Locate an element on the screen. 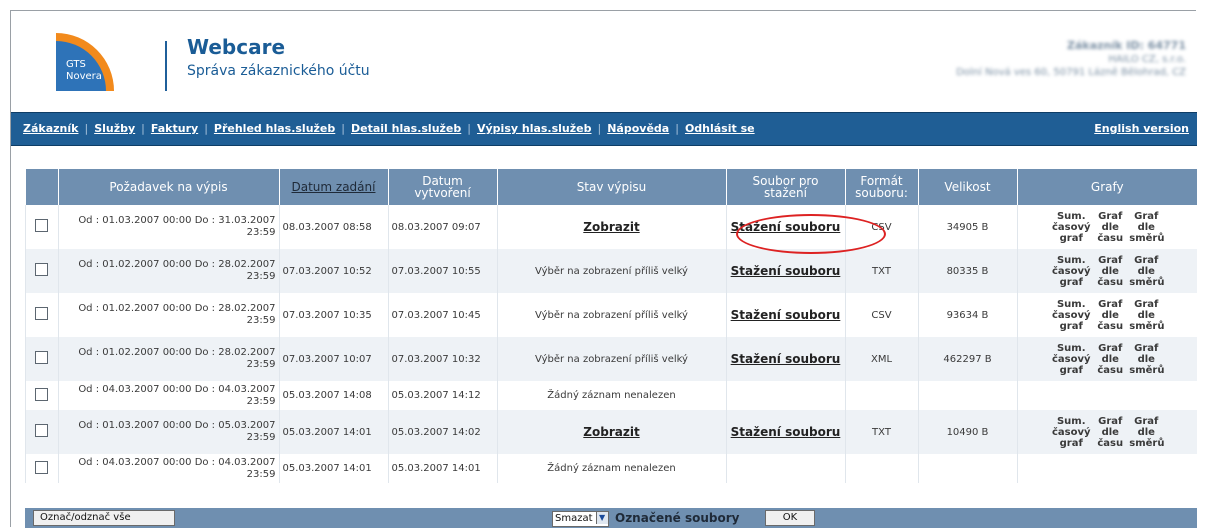 The height and width of the screenshot is (528, 1206). chevron-down-icon: ▼ is located at coordinates (601, 518).